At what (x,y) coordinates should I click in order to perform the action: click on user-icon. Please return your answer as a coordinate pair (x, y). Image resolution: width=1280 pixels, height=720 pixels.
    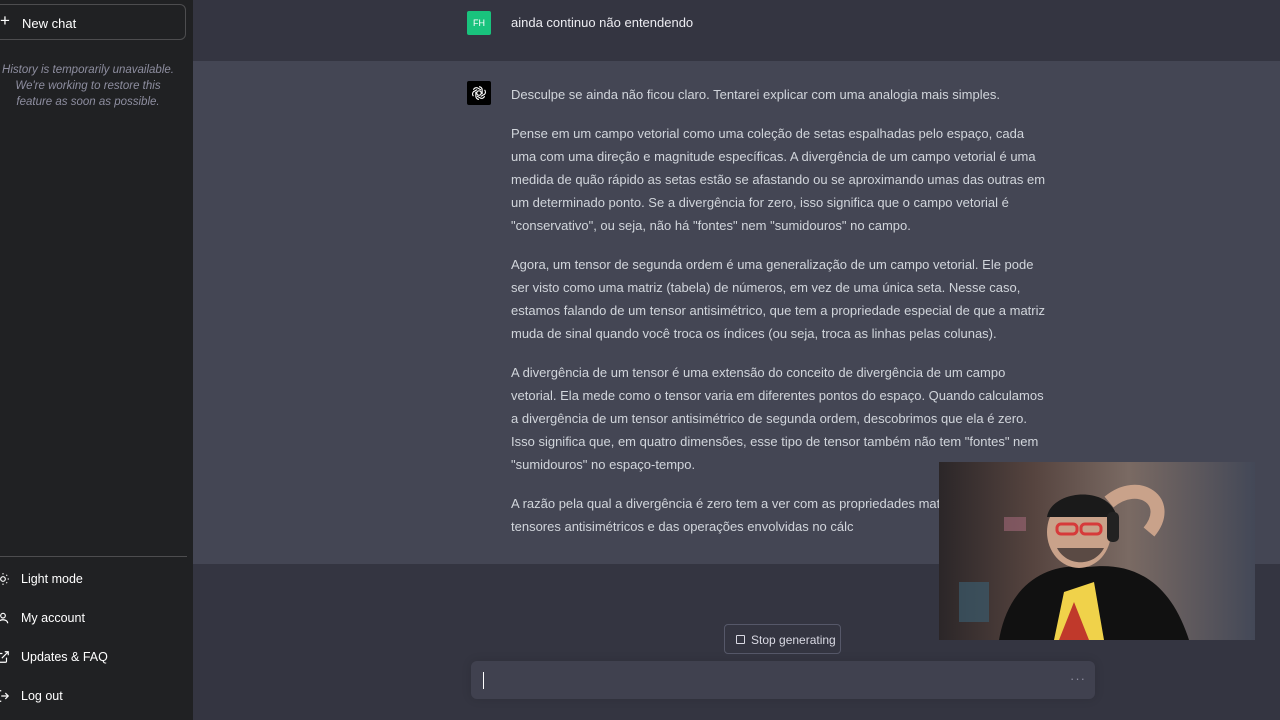
    Looking at the image, I should click on (4, 618).